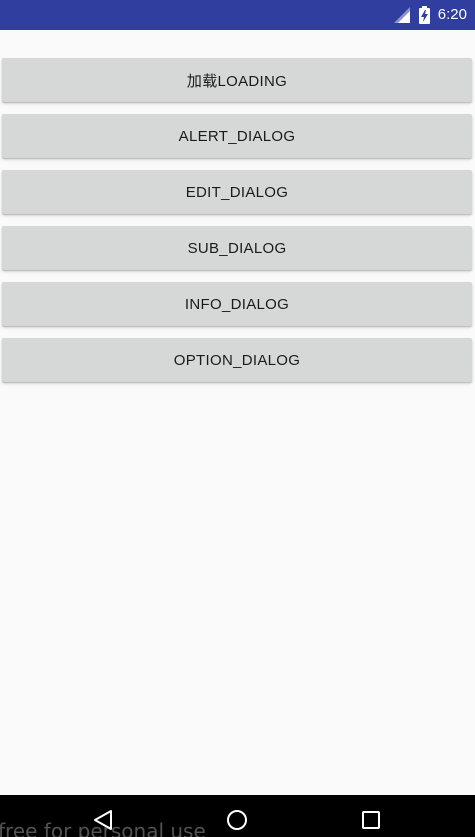 The height and width of the screenshot is (837, 475). I want to click on option-dialog-button: OPTION_DIALOG, so click(237, 360).